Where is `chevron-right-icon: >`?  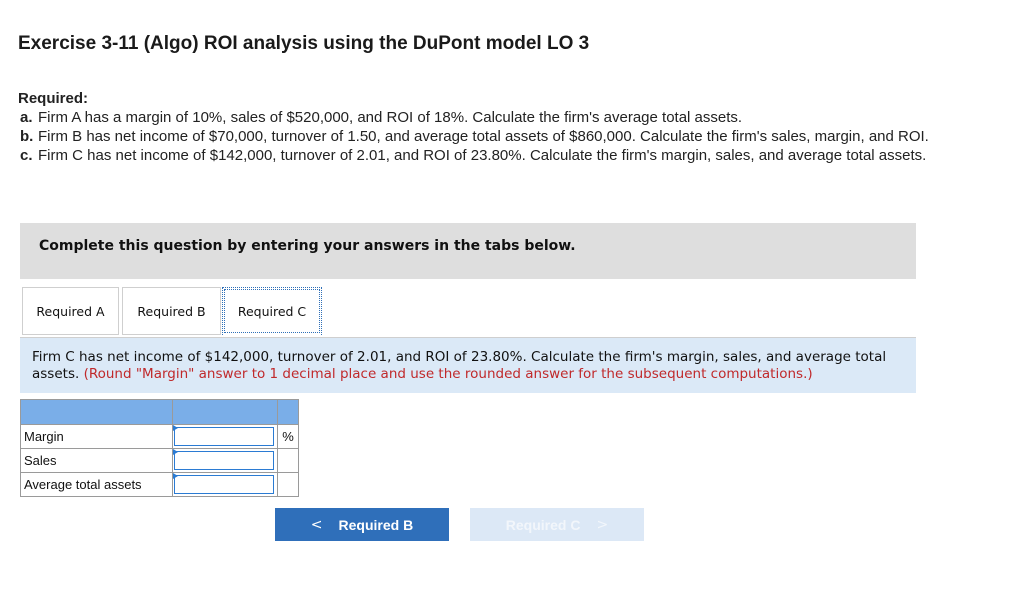
chevron-right-icon: > is located at coordinates (602, 524).